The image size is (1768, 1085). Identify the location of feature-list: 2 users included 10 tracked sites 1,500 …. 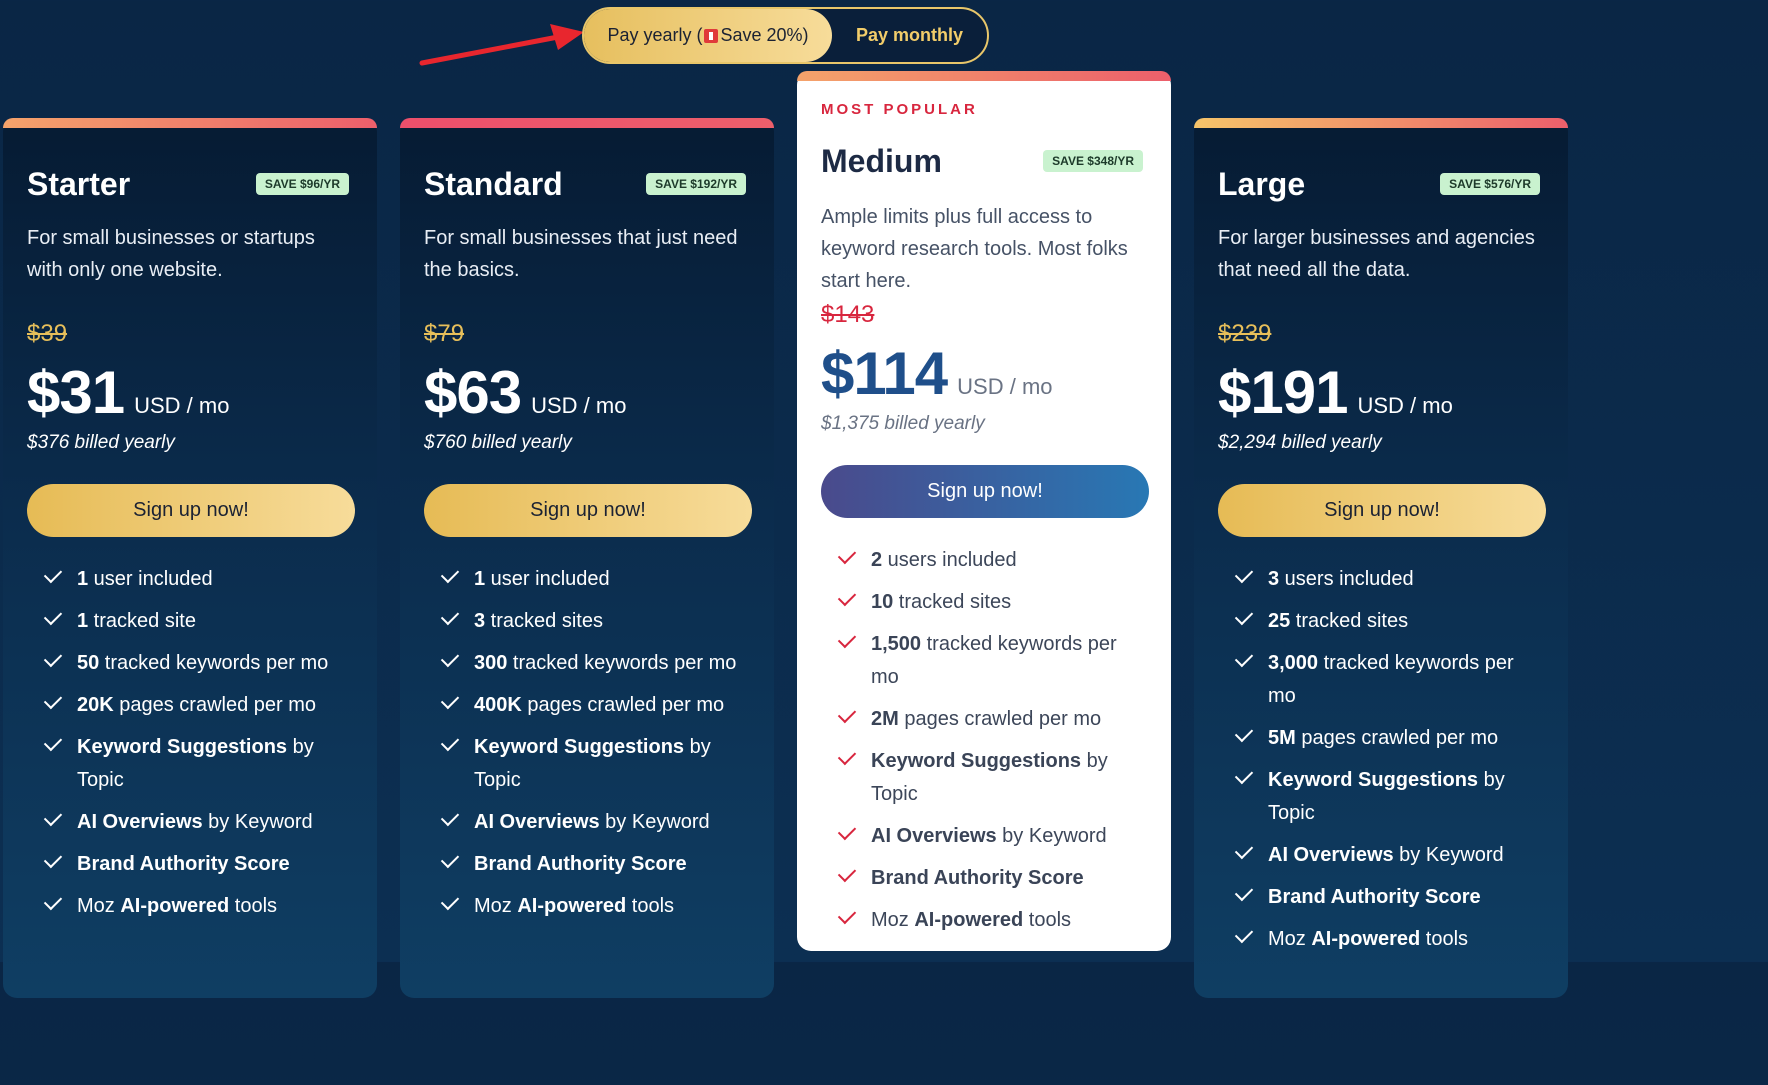
(984, 740).